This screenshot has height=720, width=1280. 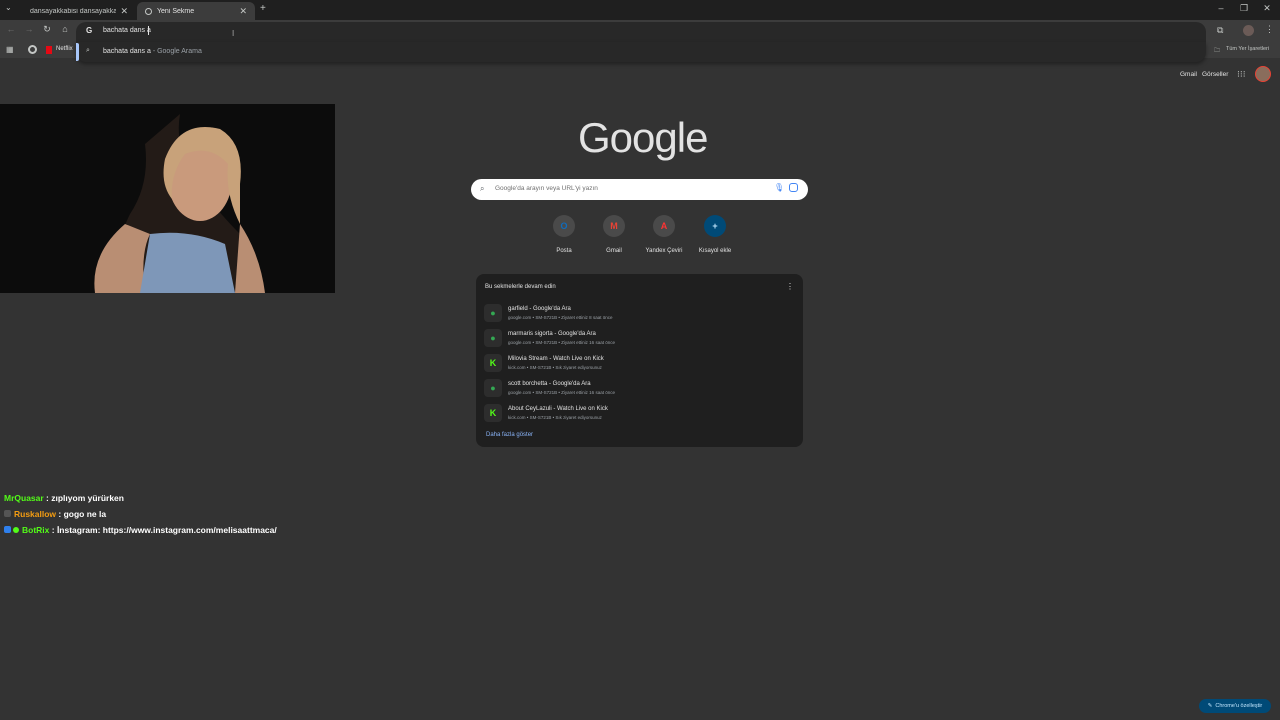 I want to click on webcam-overlay, so click(x=167, y=198).